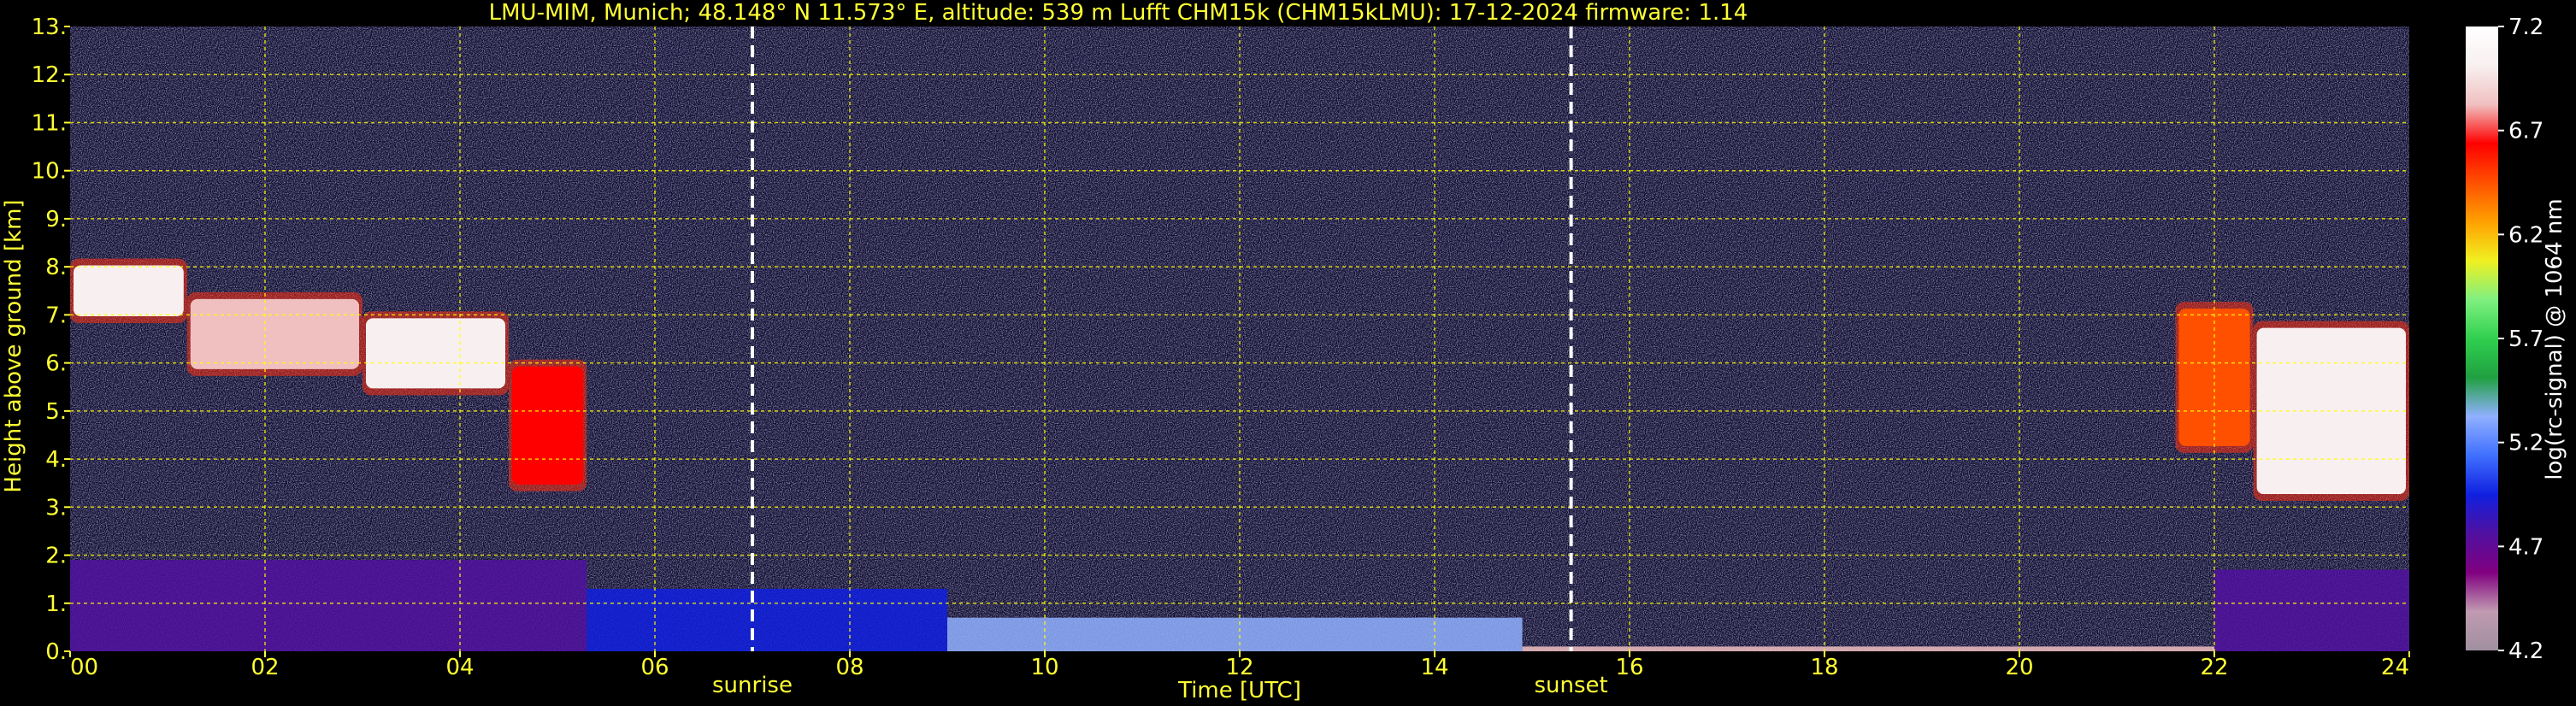 This screenshot has height=706, width=2576. Describe the element at coordinates (56, 460) in the screenshot. I see `y-tick-label: 4.` at that location.